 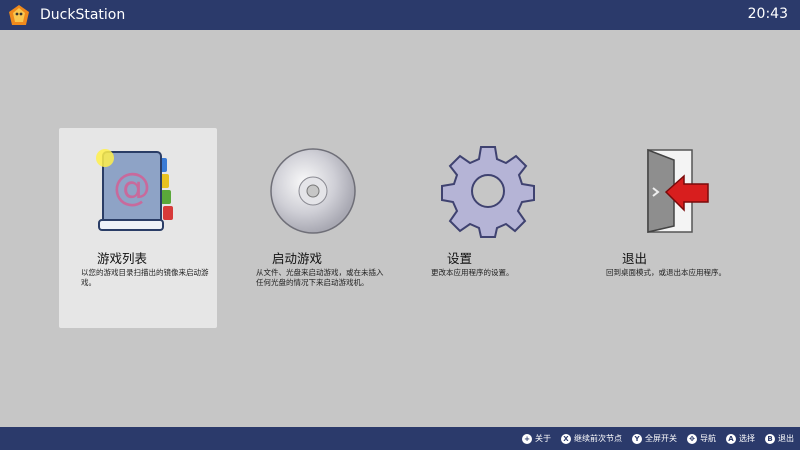 What do you see at coordinates (19, 15) in the screenshot?
I see `duckstation-logo-icon` at bounding box center [19, 15].